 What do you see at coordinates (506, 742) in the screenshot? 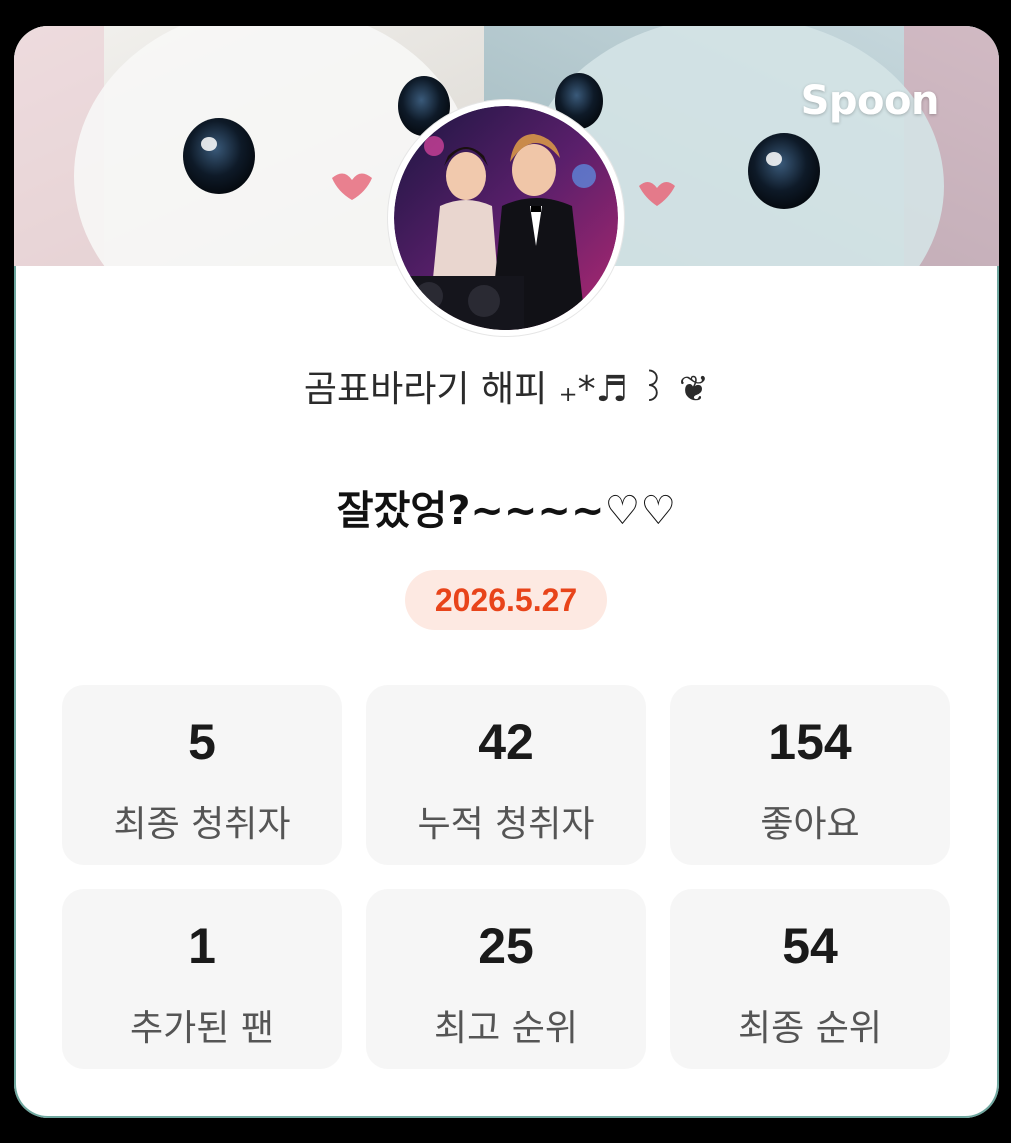
I see `stat-value: 42` at bounding box center [506, 742].